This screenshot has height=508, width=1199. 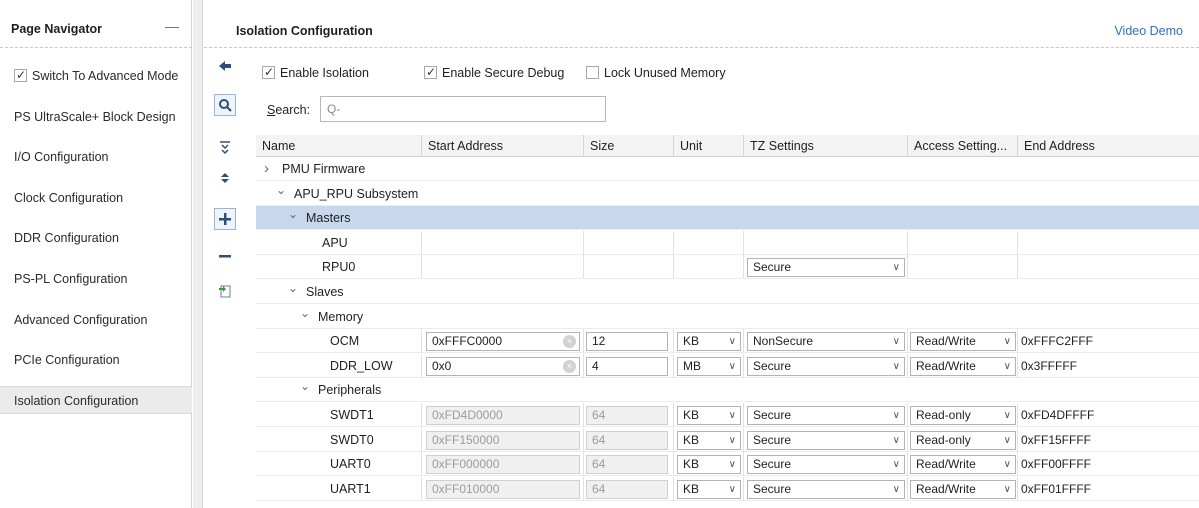 I want to click on column-header-unit: Unit, so click(x=709, y=146).